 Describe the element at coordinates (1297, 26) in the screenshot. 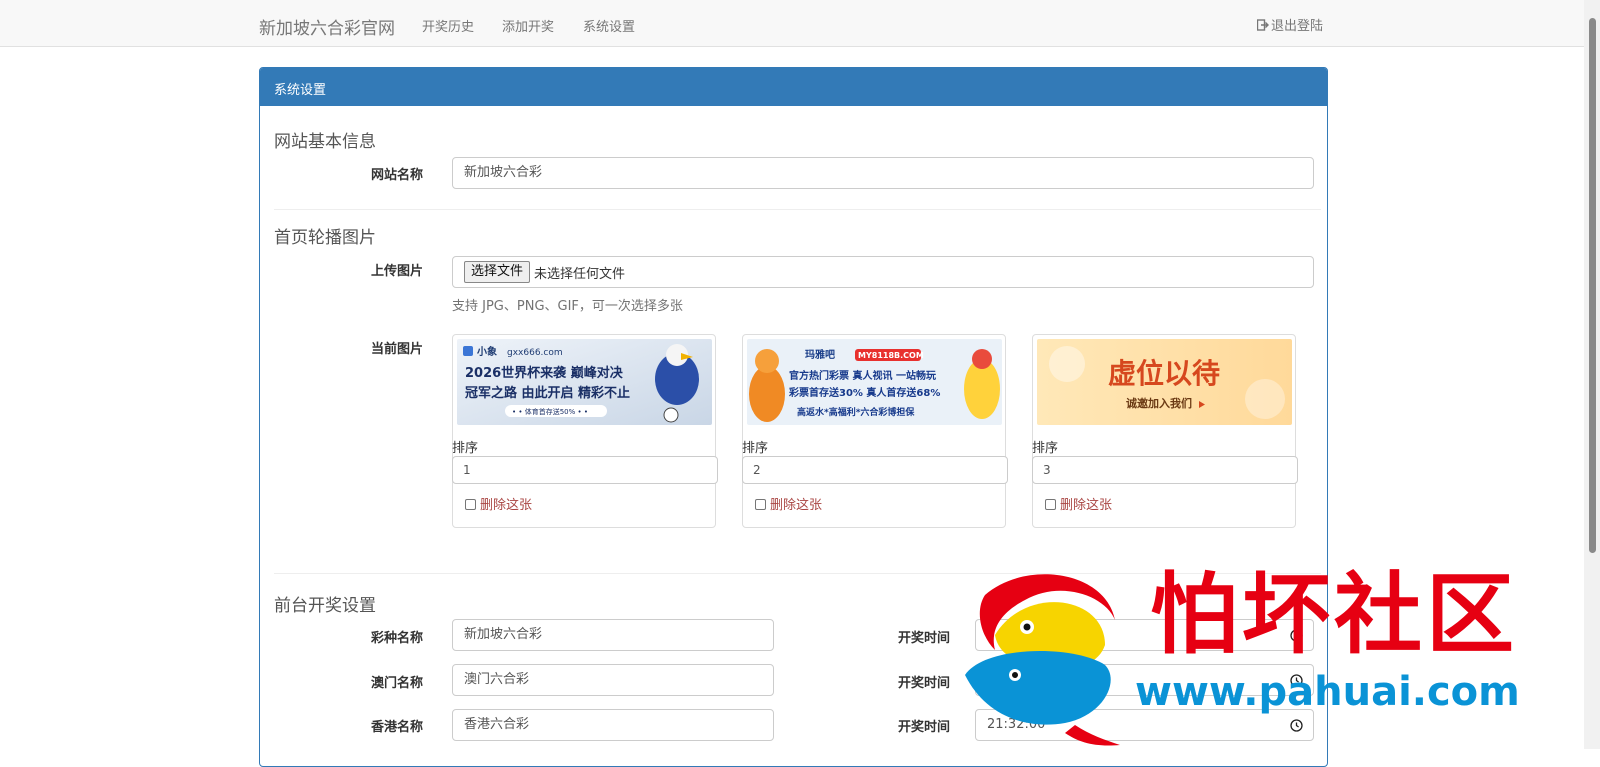

I see `logout-label: 退出登陆` at that location.